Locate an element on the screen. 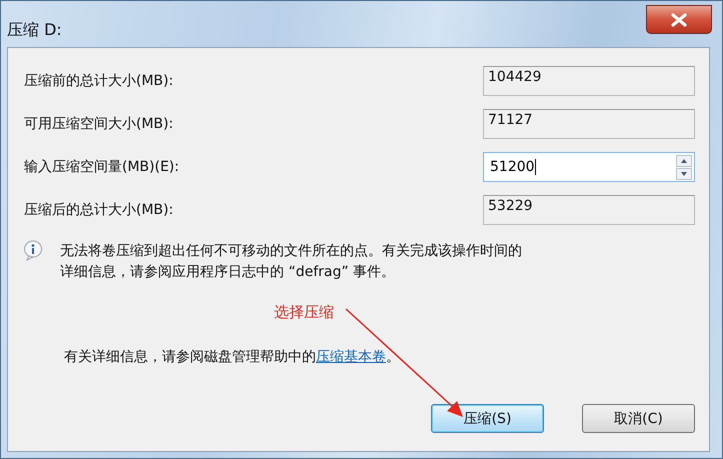 The height and width of the screenshot is (459, 723). field-label: 压缩后的总计大小(MB): is located at coordinates (99, 210).